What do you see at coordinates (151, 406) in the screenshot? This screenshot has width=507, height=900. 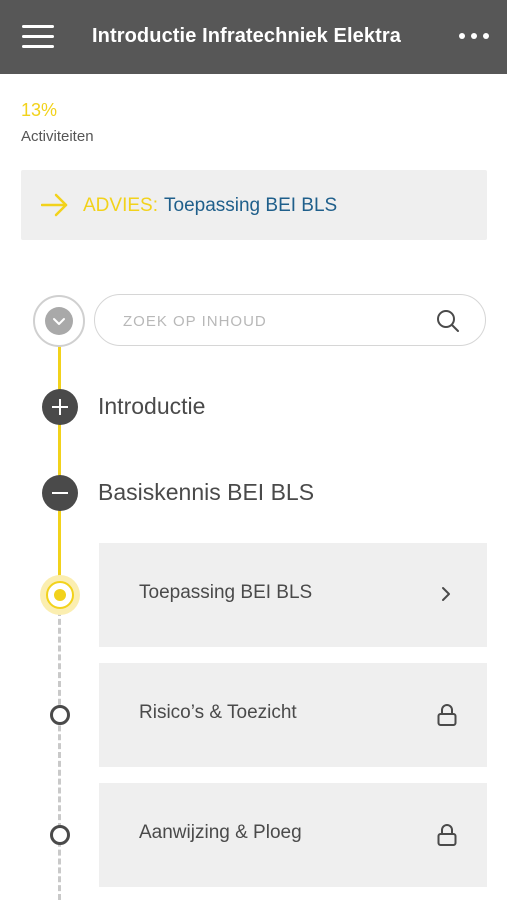 I see `section-title-introductie: Introductie` at bounding box center [151, 406].